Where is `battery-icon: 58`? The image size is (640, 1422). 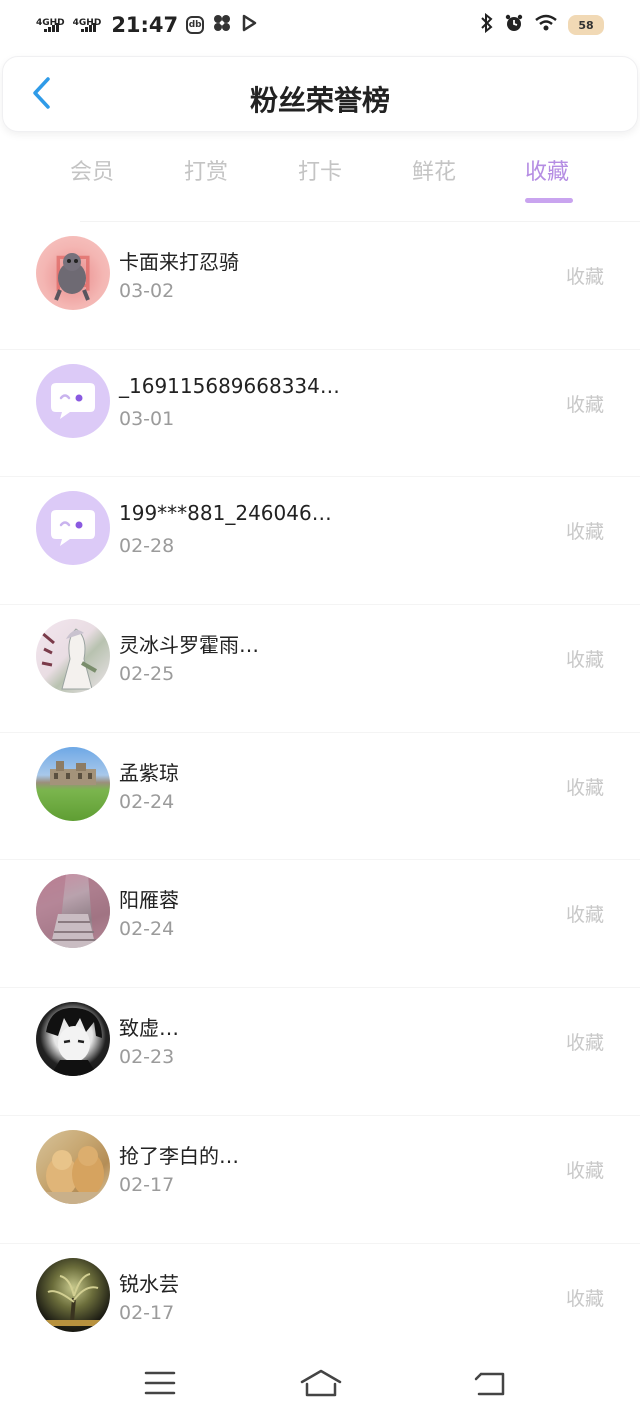
battery-icon: 58 is located at coordinates (586, 25).